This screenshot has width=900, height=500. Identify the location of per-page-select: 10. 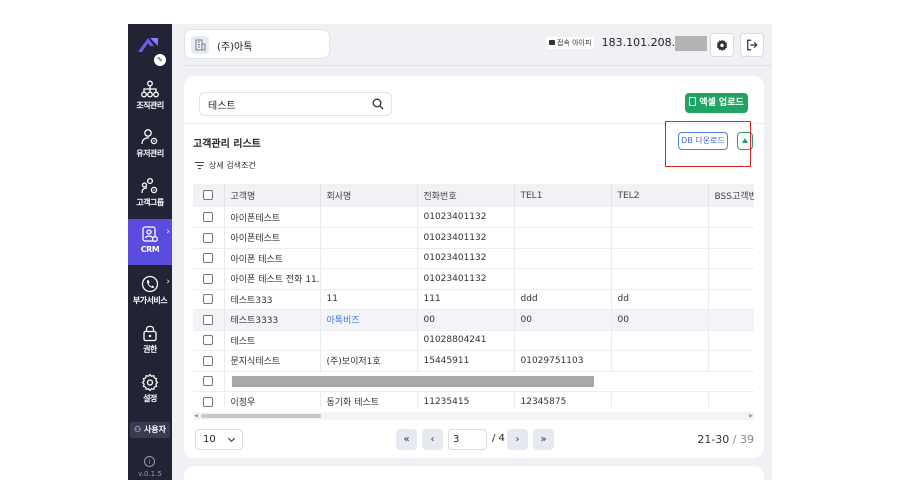
(219, 439).